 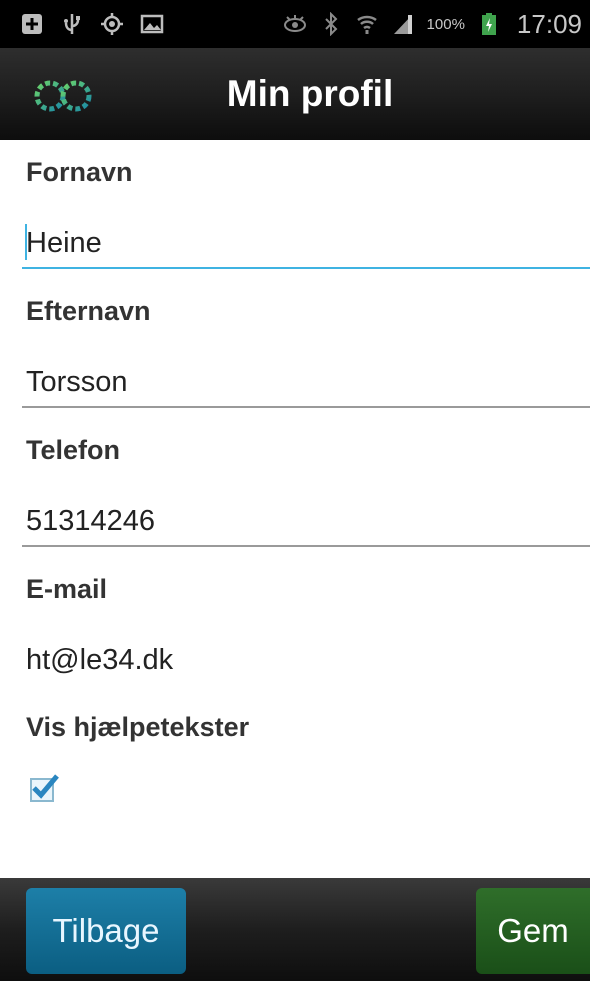 I want to click on action-bar: Min profil, so click(x=295, y=94).